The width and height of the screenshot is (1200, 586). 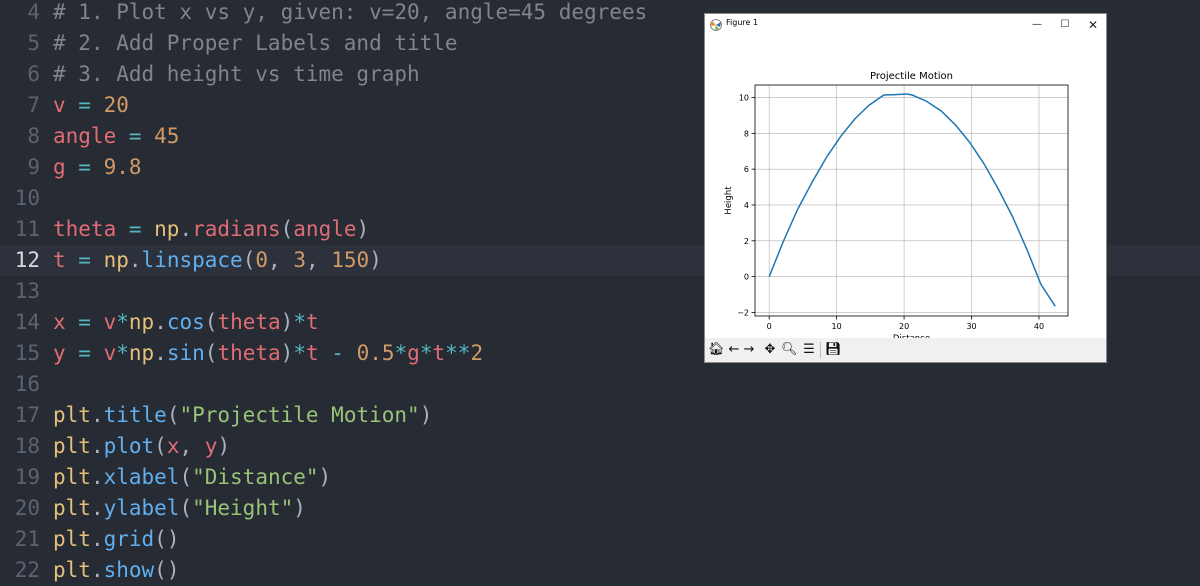 What do you see at coordinates (716, 25) in the screenshot?
I see `matplotlib-logo-icon` at bounding box center [716, 25].